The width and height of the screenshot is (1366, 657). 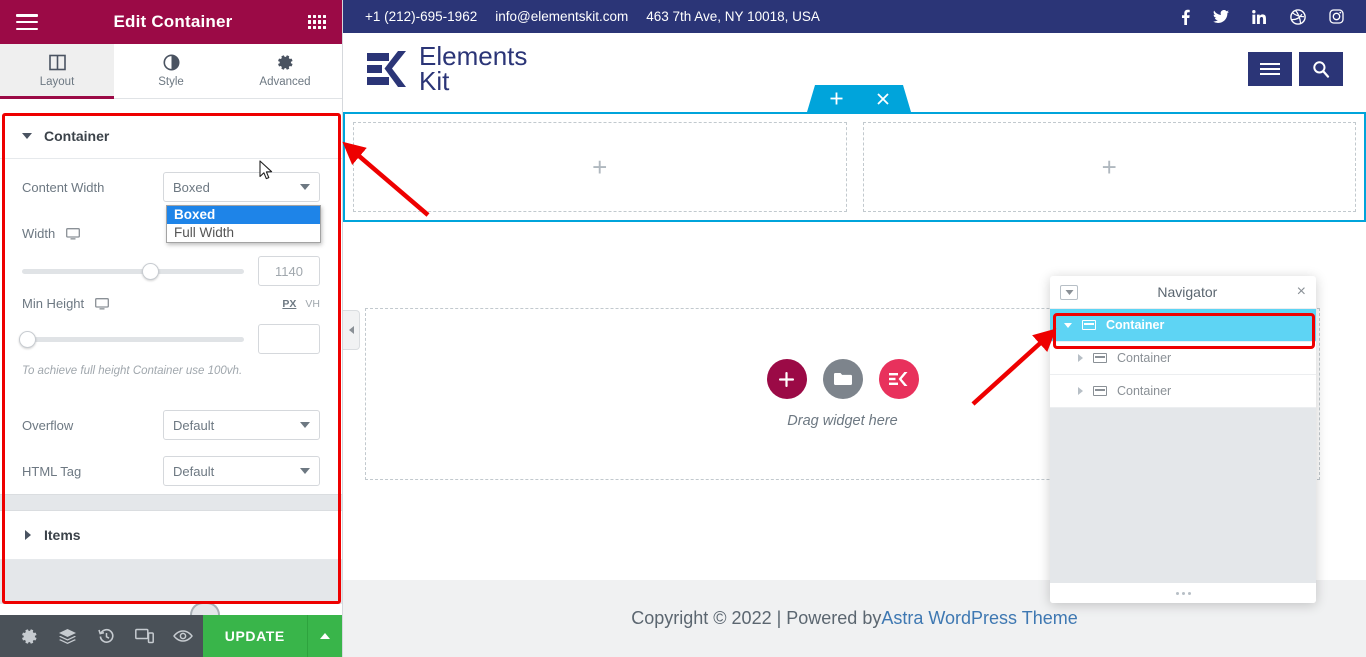 What do you see at coordinates (171, 535) in the screenshot?
I see `section-items-header: Items` at bounding box center [171, 535].